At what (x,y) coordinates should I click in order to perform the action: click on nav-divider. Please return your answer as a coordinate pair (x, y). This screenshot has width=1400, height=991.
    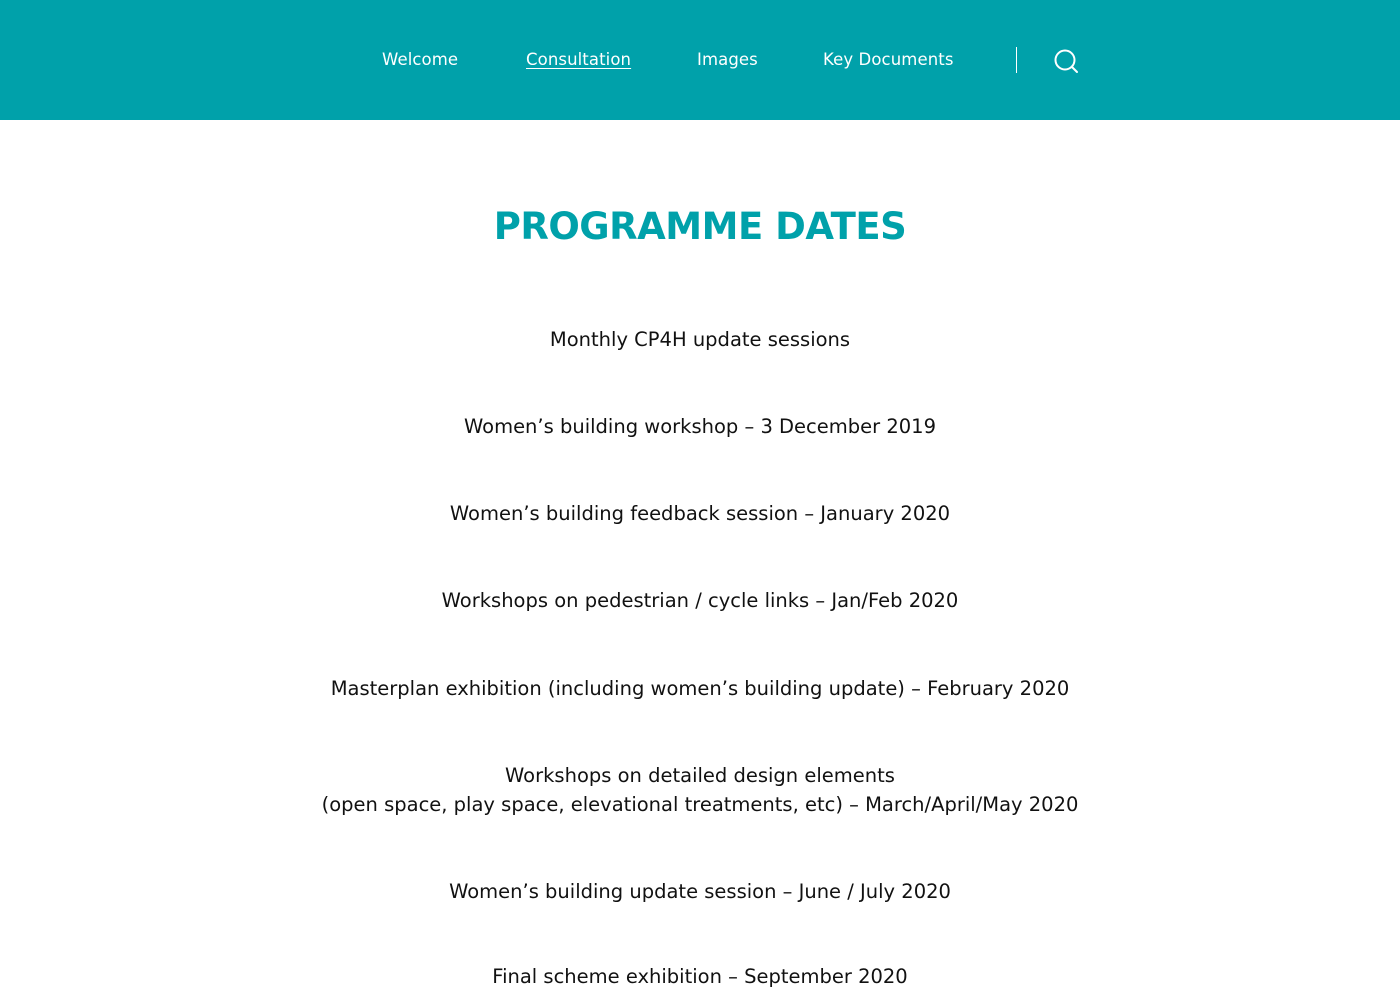
    Looking at the image, I should click on (1016, 60).